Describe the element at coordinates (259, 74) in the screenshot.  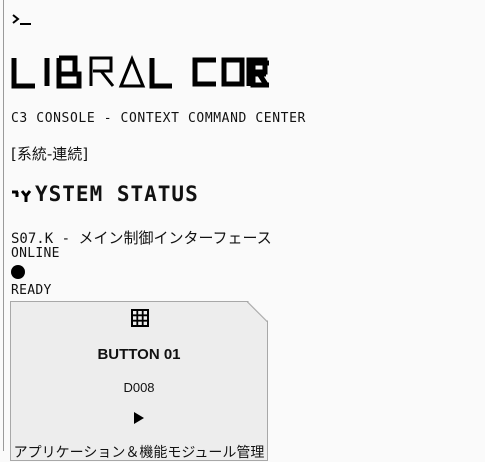
I see `brand-logo-e` at that location.